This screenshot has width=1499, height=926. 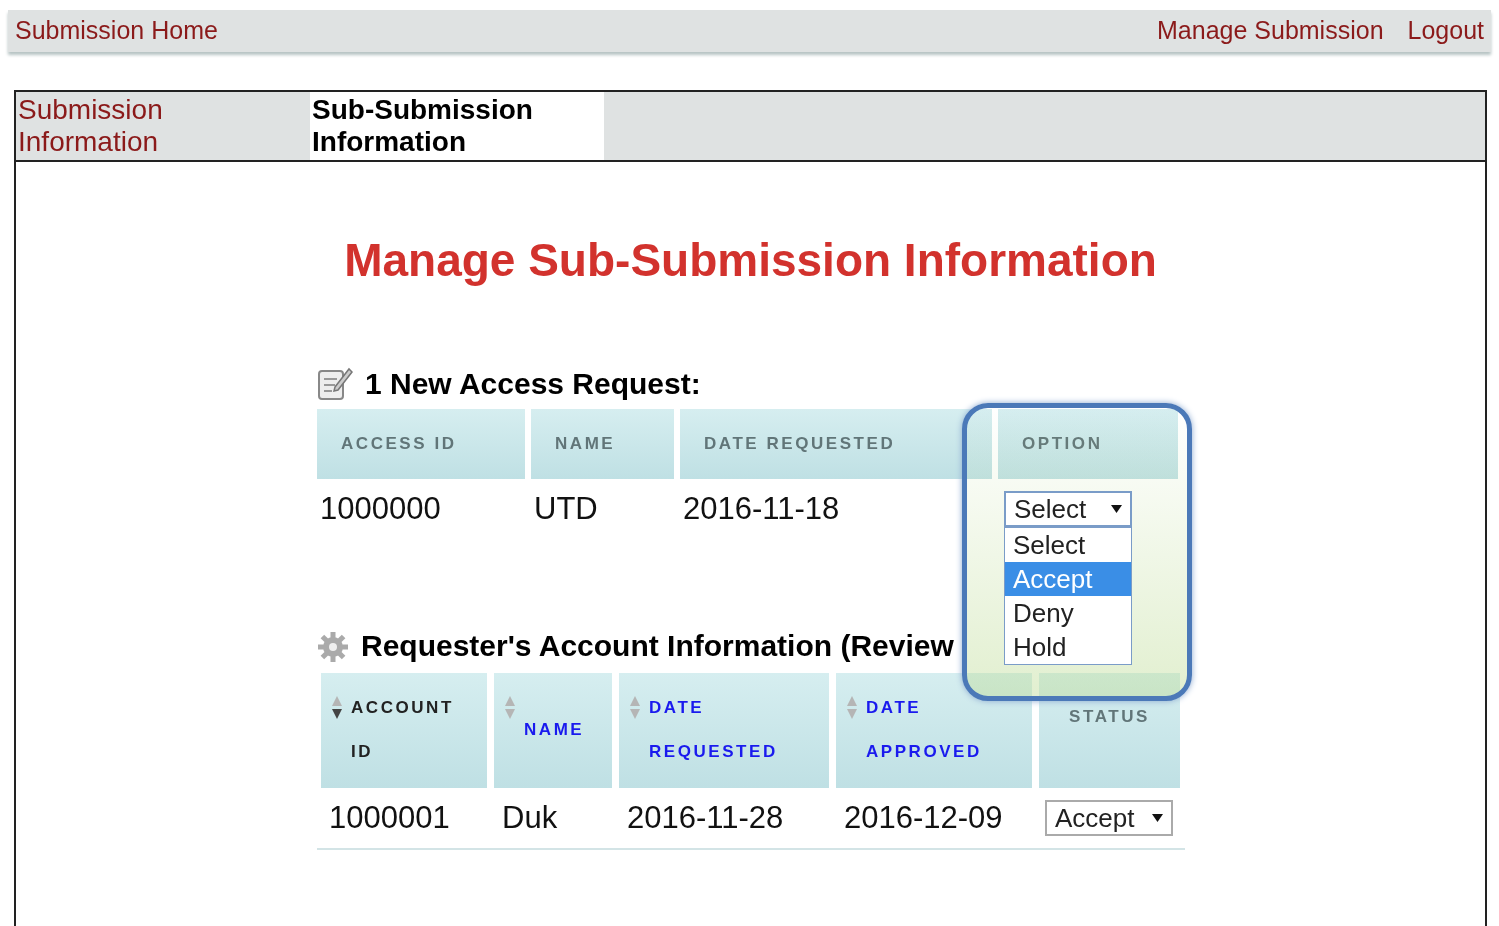 I want to click on gear-icon, so click(x=333, y=647).